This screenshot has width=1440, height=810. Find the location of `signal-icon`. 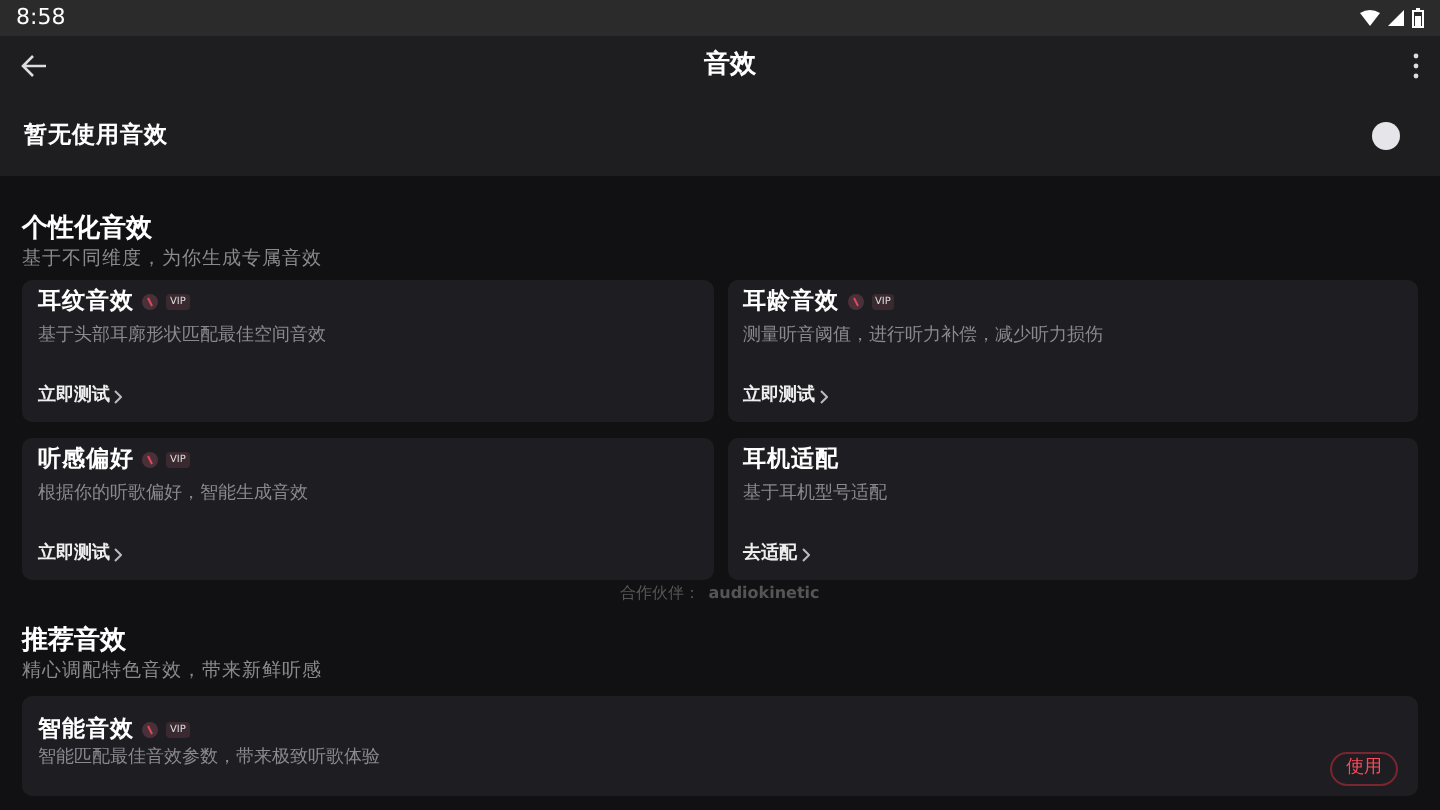

signal-icon is located at coordinates (1396, 18).